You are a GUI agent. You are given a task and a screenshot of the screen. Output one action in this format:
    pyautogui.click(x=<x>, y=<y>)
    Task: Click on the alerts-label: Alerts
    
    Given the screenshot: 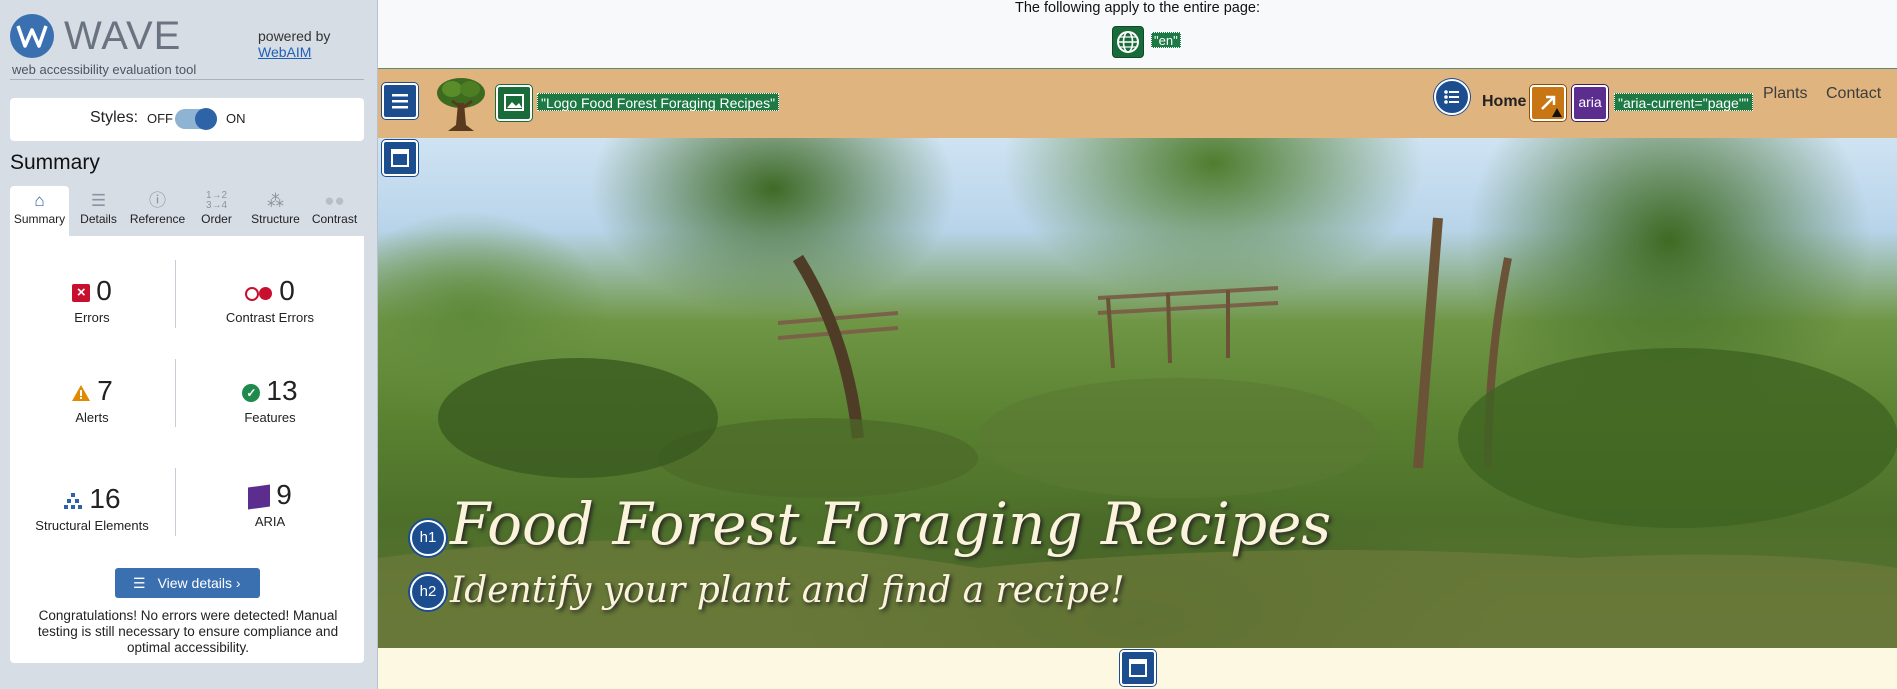 What is the action you would take?
    pyautogui.click(x=92, y=417)
    